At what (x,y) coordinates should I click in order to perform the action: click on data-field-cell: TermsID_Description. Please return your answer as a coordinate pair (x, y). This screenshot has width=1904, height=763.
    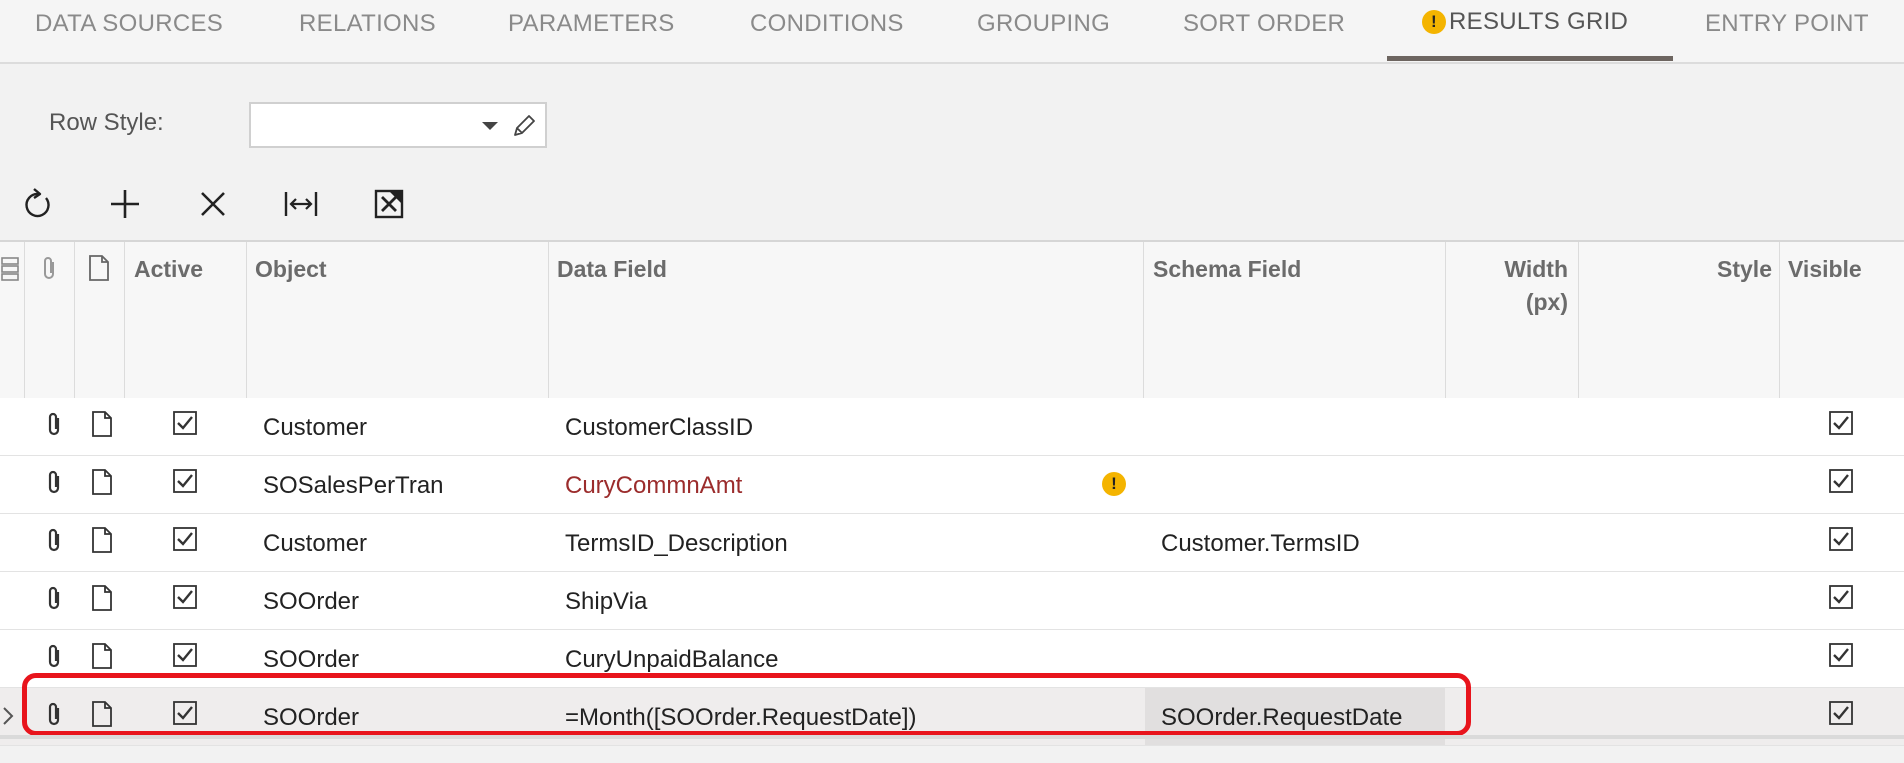
    Looking at the image, I should click on (676, 544).